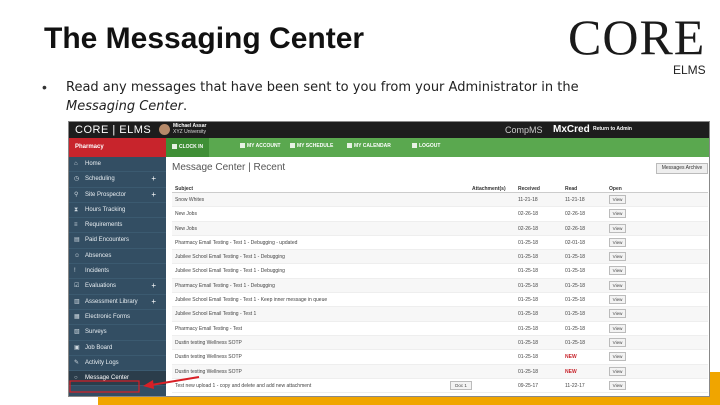  Describe the element at coordinates (204, 38) in the screenshot. I see `slide-title: The Messaging Center` at that location.